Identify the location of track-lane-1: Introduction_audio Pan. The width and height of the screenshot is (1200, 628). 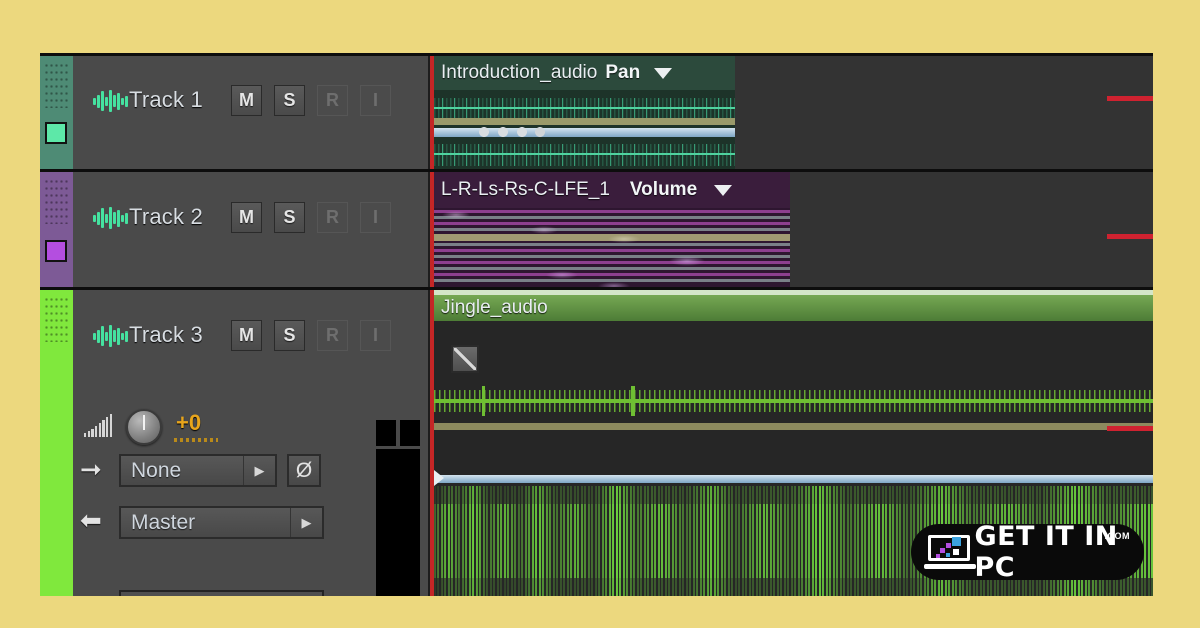
(791, 112).